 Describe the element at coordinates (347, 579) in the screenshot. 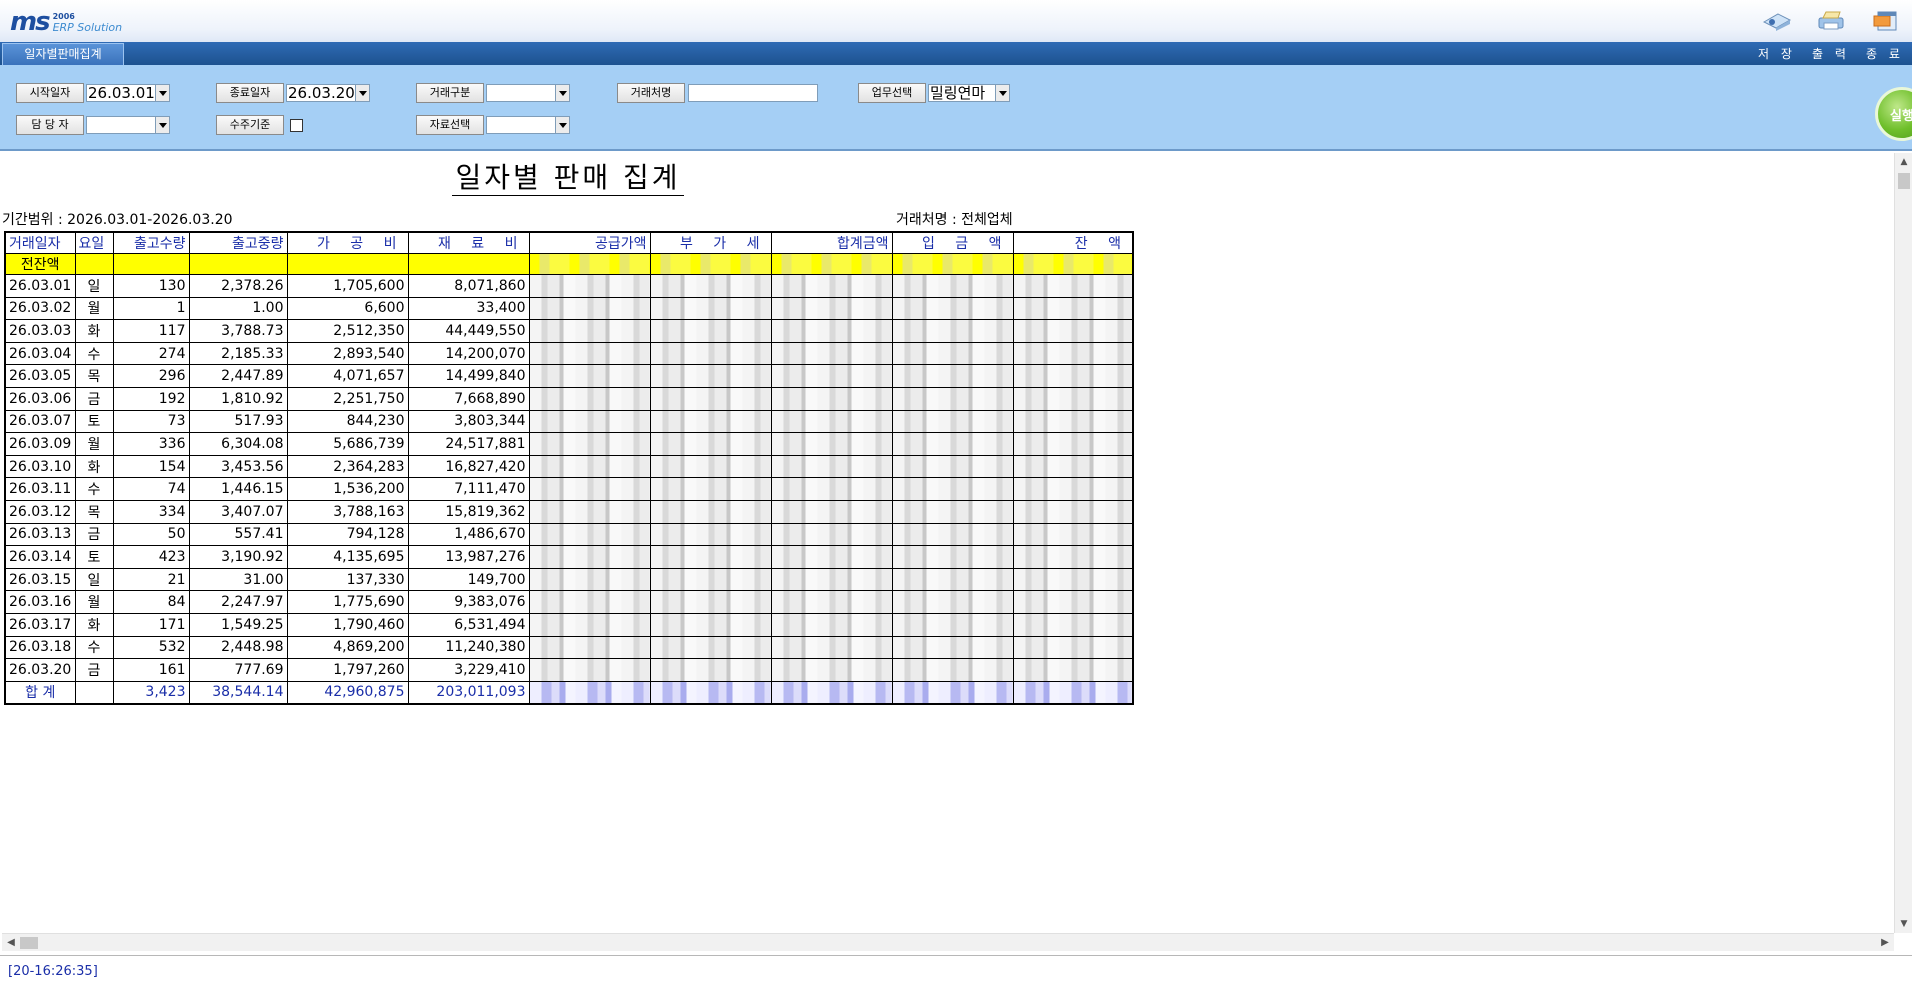

I see `processing-cell: 137,330` at that location.